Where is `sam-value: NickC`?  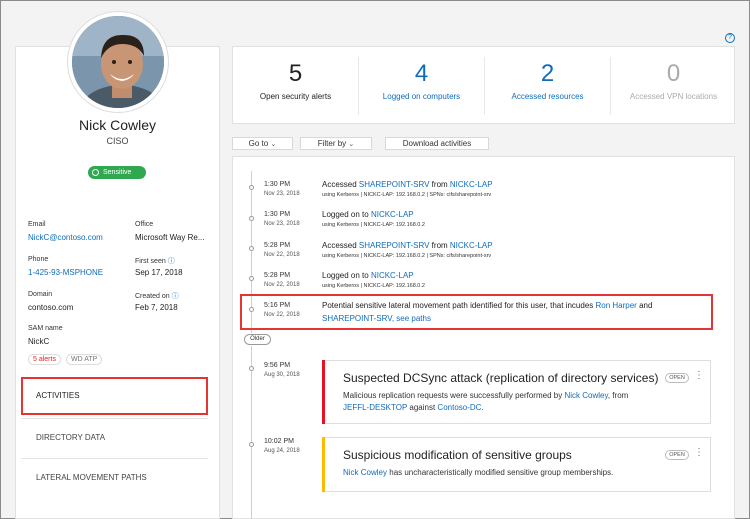
sam-value: NickC is located at coordinates (39, 341).